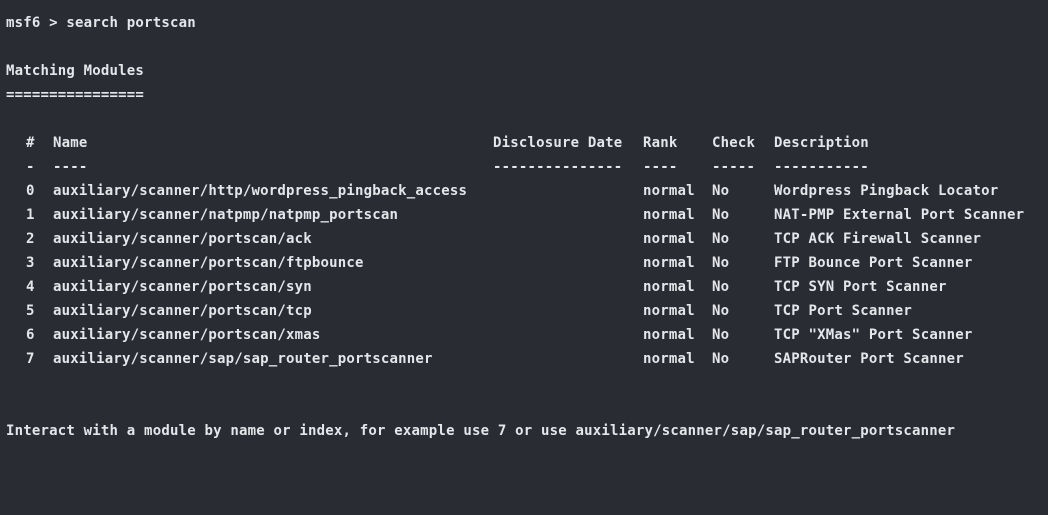 The image size is (1048, 515). Describe the element at coordinates (734, 143) in the screenshot. I see `header-check: Check` at that location.